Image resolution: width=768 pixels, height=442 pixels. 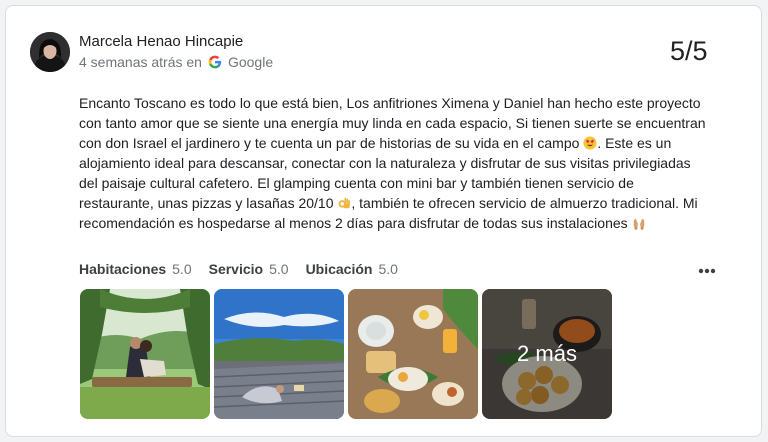 I want to click on ok-hand-icon, so click(x=344, y=203).